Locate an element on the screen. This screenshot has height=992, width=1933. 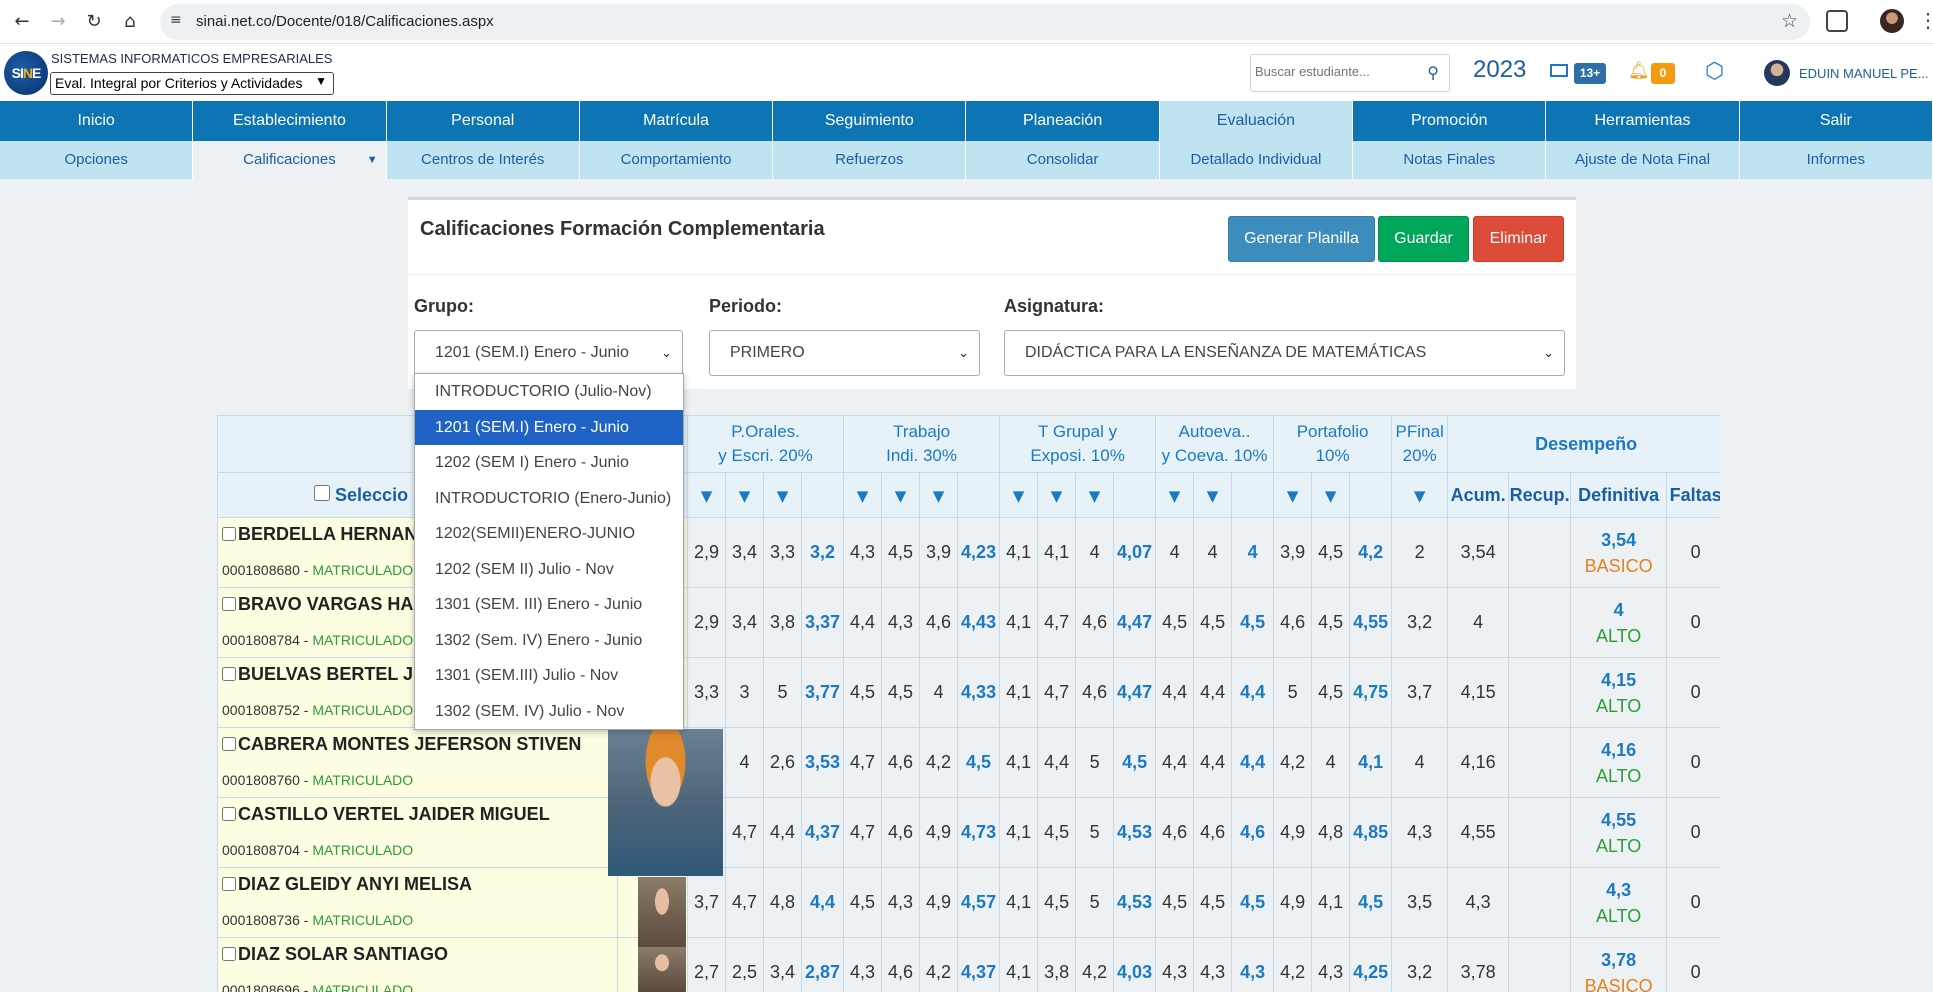
select-all-checkbox is located at coordinates (322, 492).